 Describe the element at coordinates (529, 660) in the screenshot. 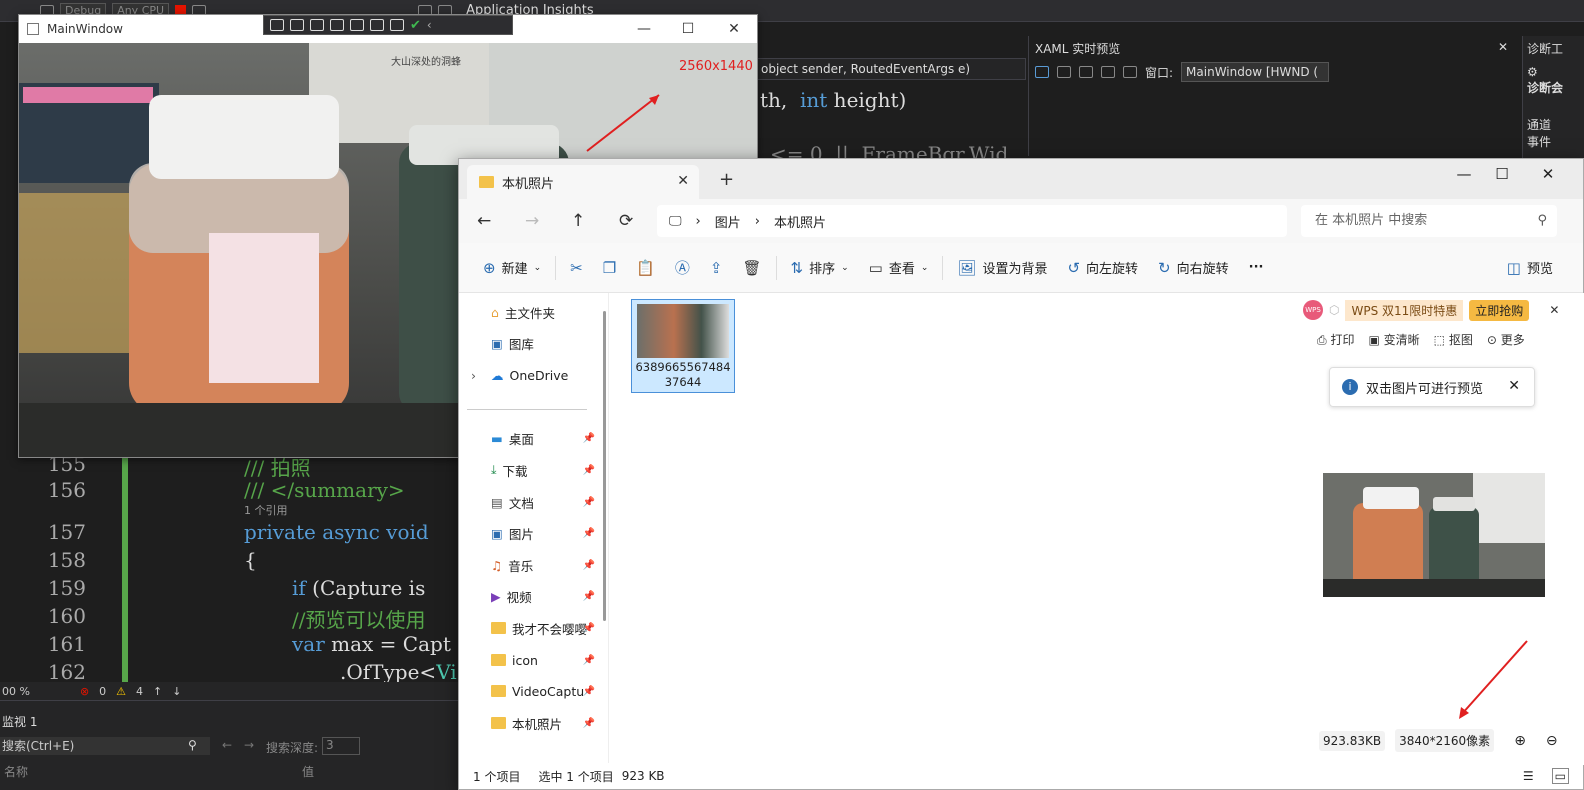

I see `nav-item-folder: icon 📌` at that location.